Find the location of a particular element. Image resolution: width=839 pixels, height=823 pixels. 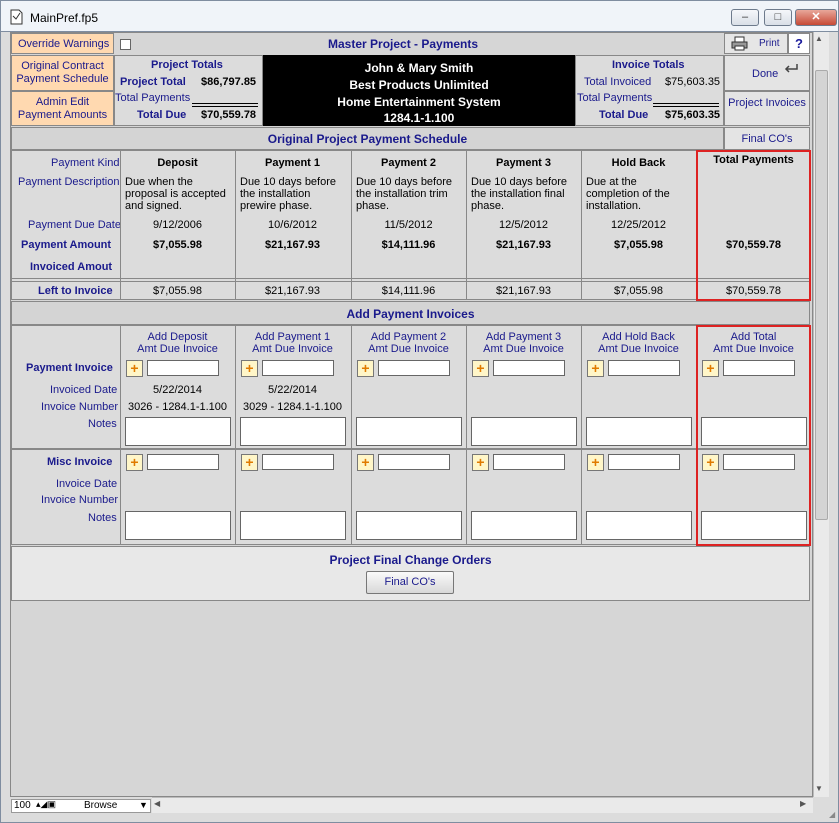

window-title: MainPref.fp5 is located at coordinates (64, 18).